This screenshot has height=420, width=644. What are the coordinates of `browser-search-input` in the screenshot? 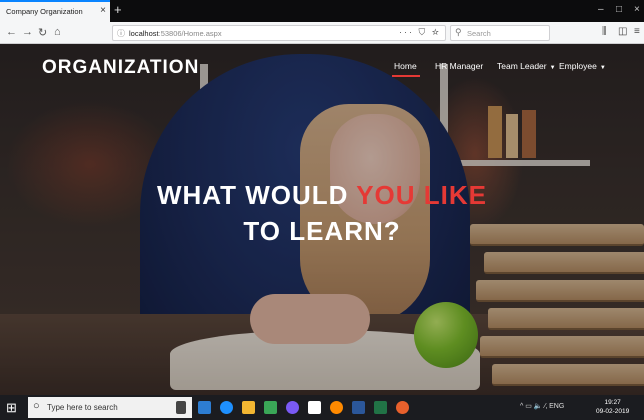 It's located at (507, 33).